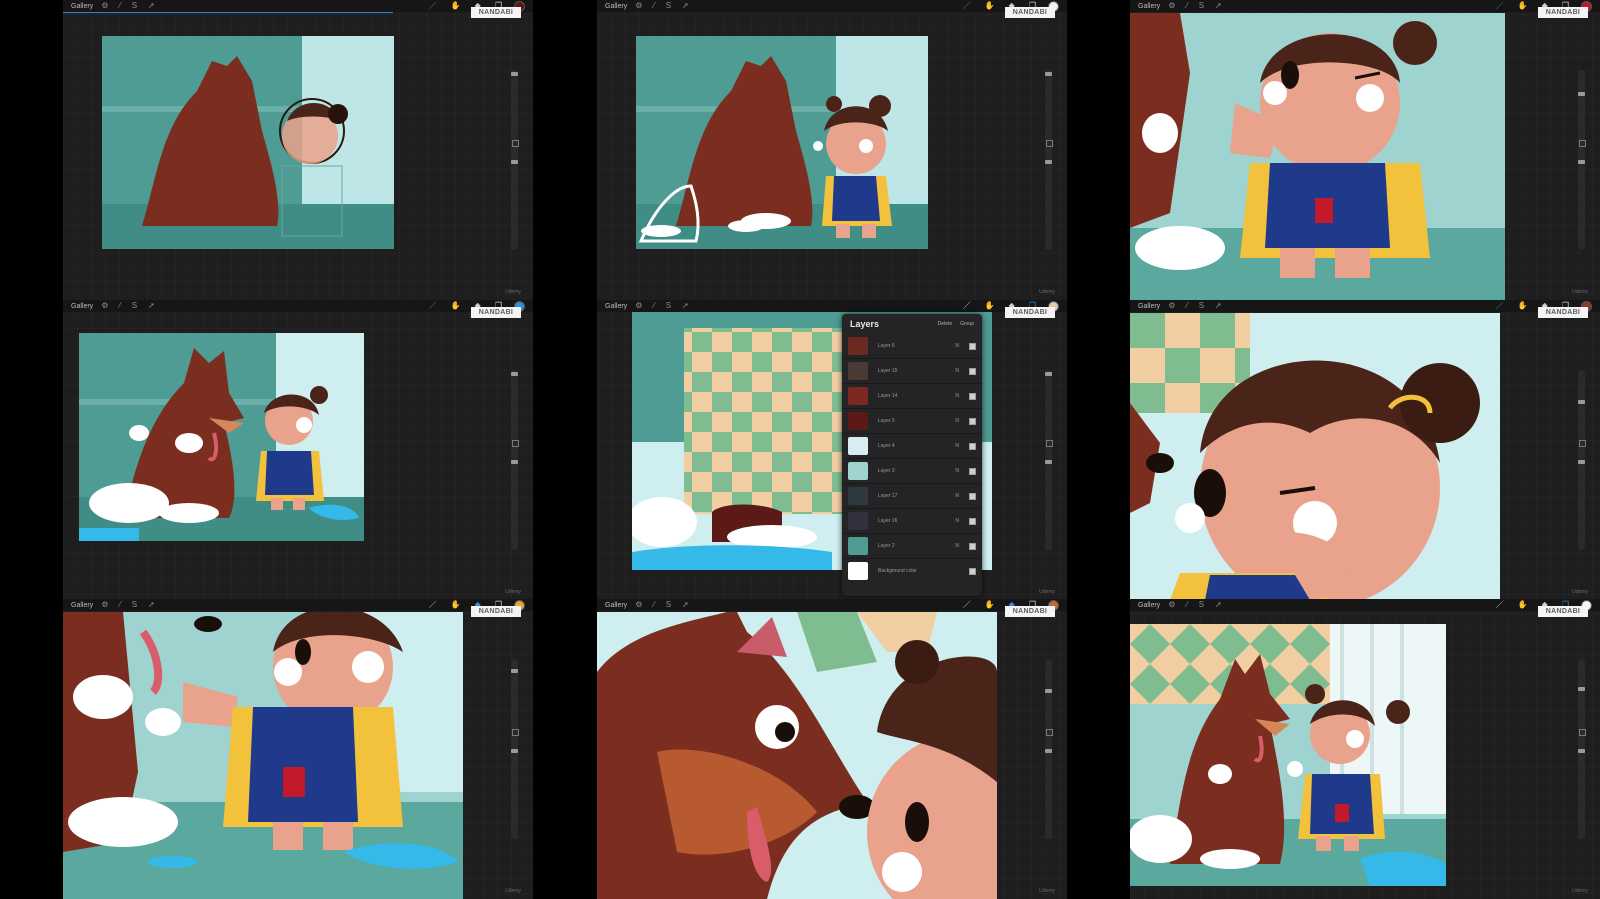 The image size is (1600, 899). What do you see at coordinates (912, 396) in the screenshot?
I see `layer-row: Layer 14 N` at bounding box center [912, 396].